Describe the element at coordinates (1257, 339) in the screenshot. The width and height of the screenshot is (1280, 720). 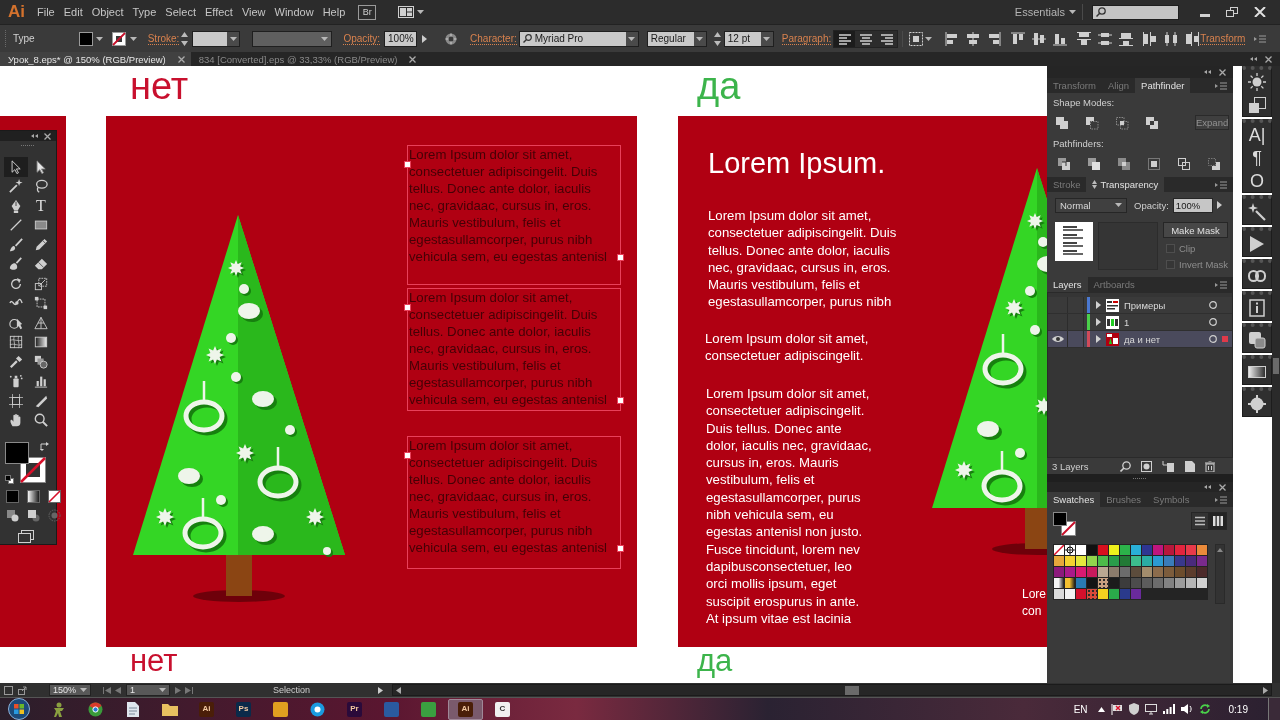
I see `styled-square-icon` at that location.